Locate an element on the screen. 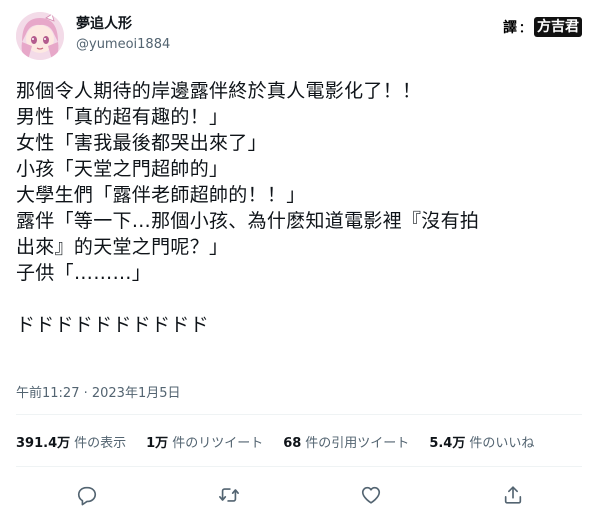 The height and width of the screenshot is (519, 598). reply-icon is located at coordinates (87, 496).